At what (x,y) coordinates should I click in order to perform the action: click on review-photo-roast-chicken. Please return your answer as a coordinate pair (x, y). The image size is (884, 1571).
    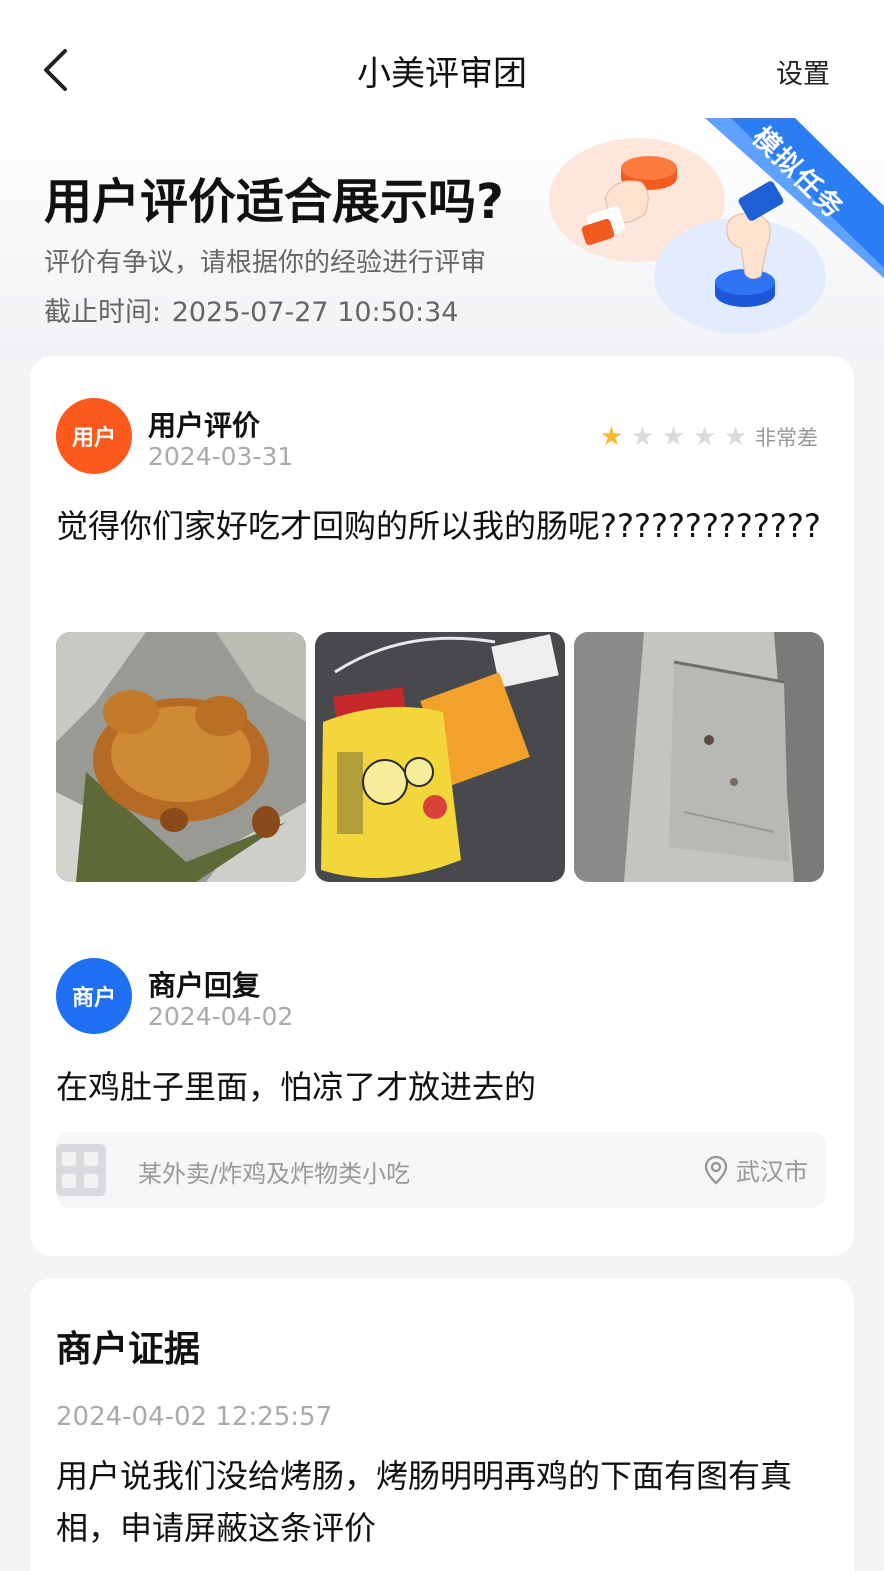
    Looking at the image, I should click on (181, 757).